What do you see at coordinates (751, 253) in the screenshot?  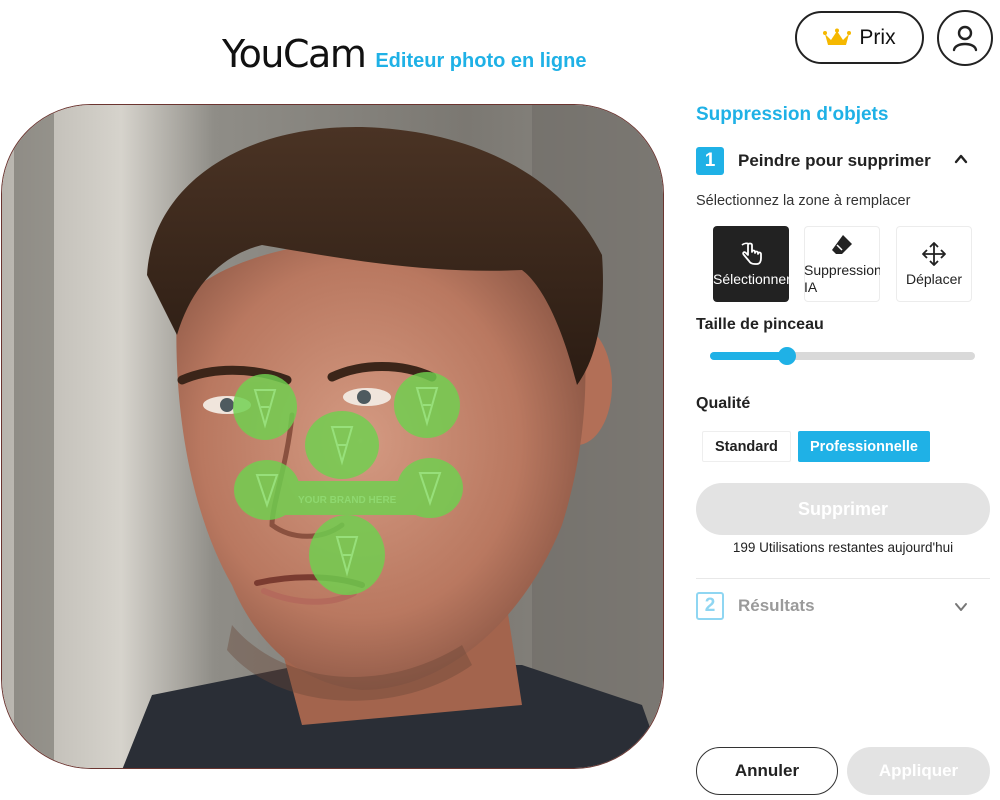 I see `hand-pointer-icon` at bounding box center [751, 253].